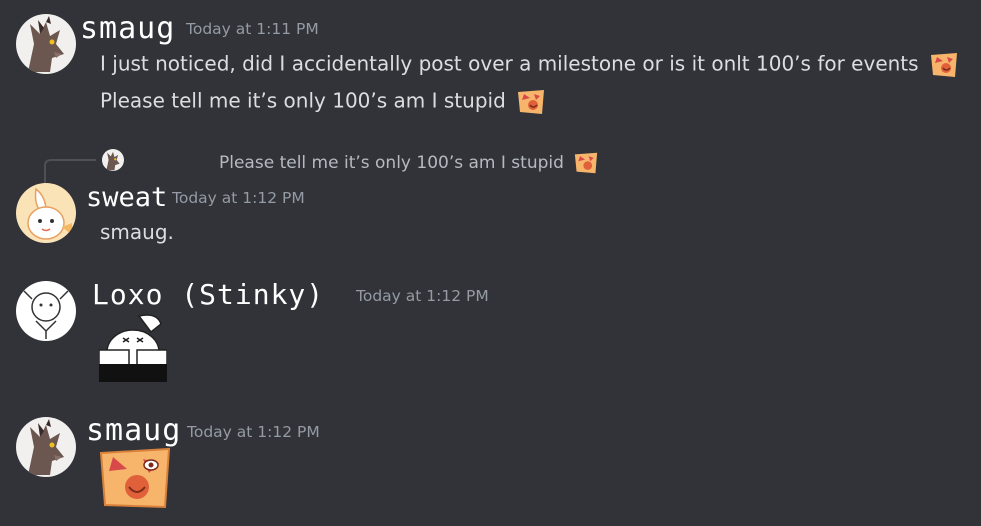 The width and height of the screenshot is (981, 526). I want to click on timestamp: Today at 1:11 PM, so click(252, 29).